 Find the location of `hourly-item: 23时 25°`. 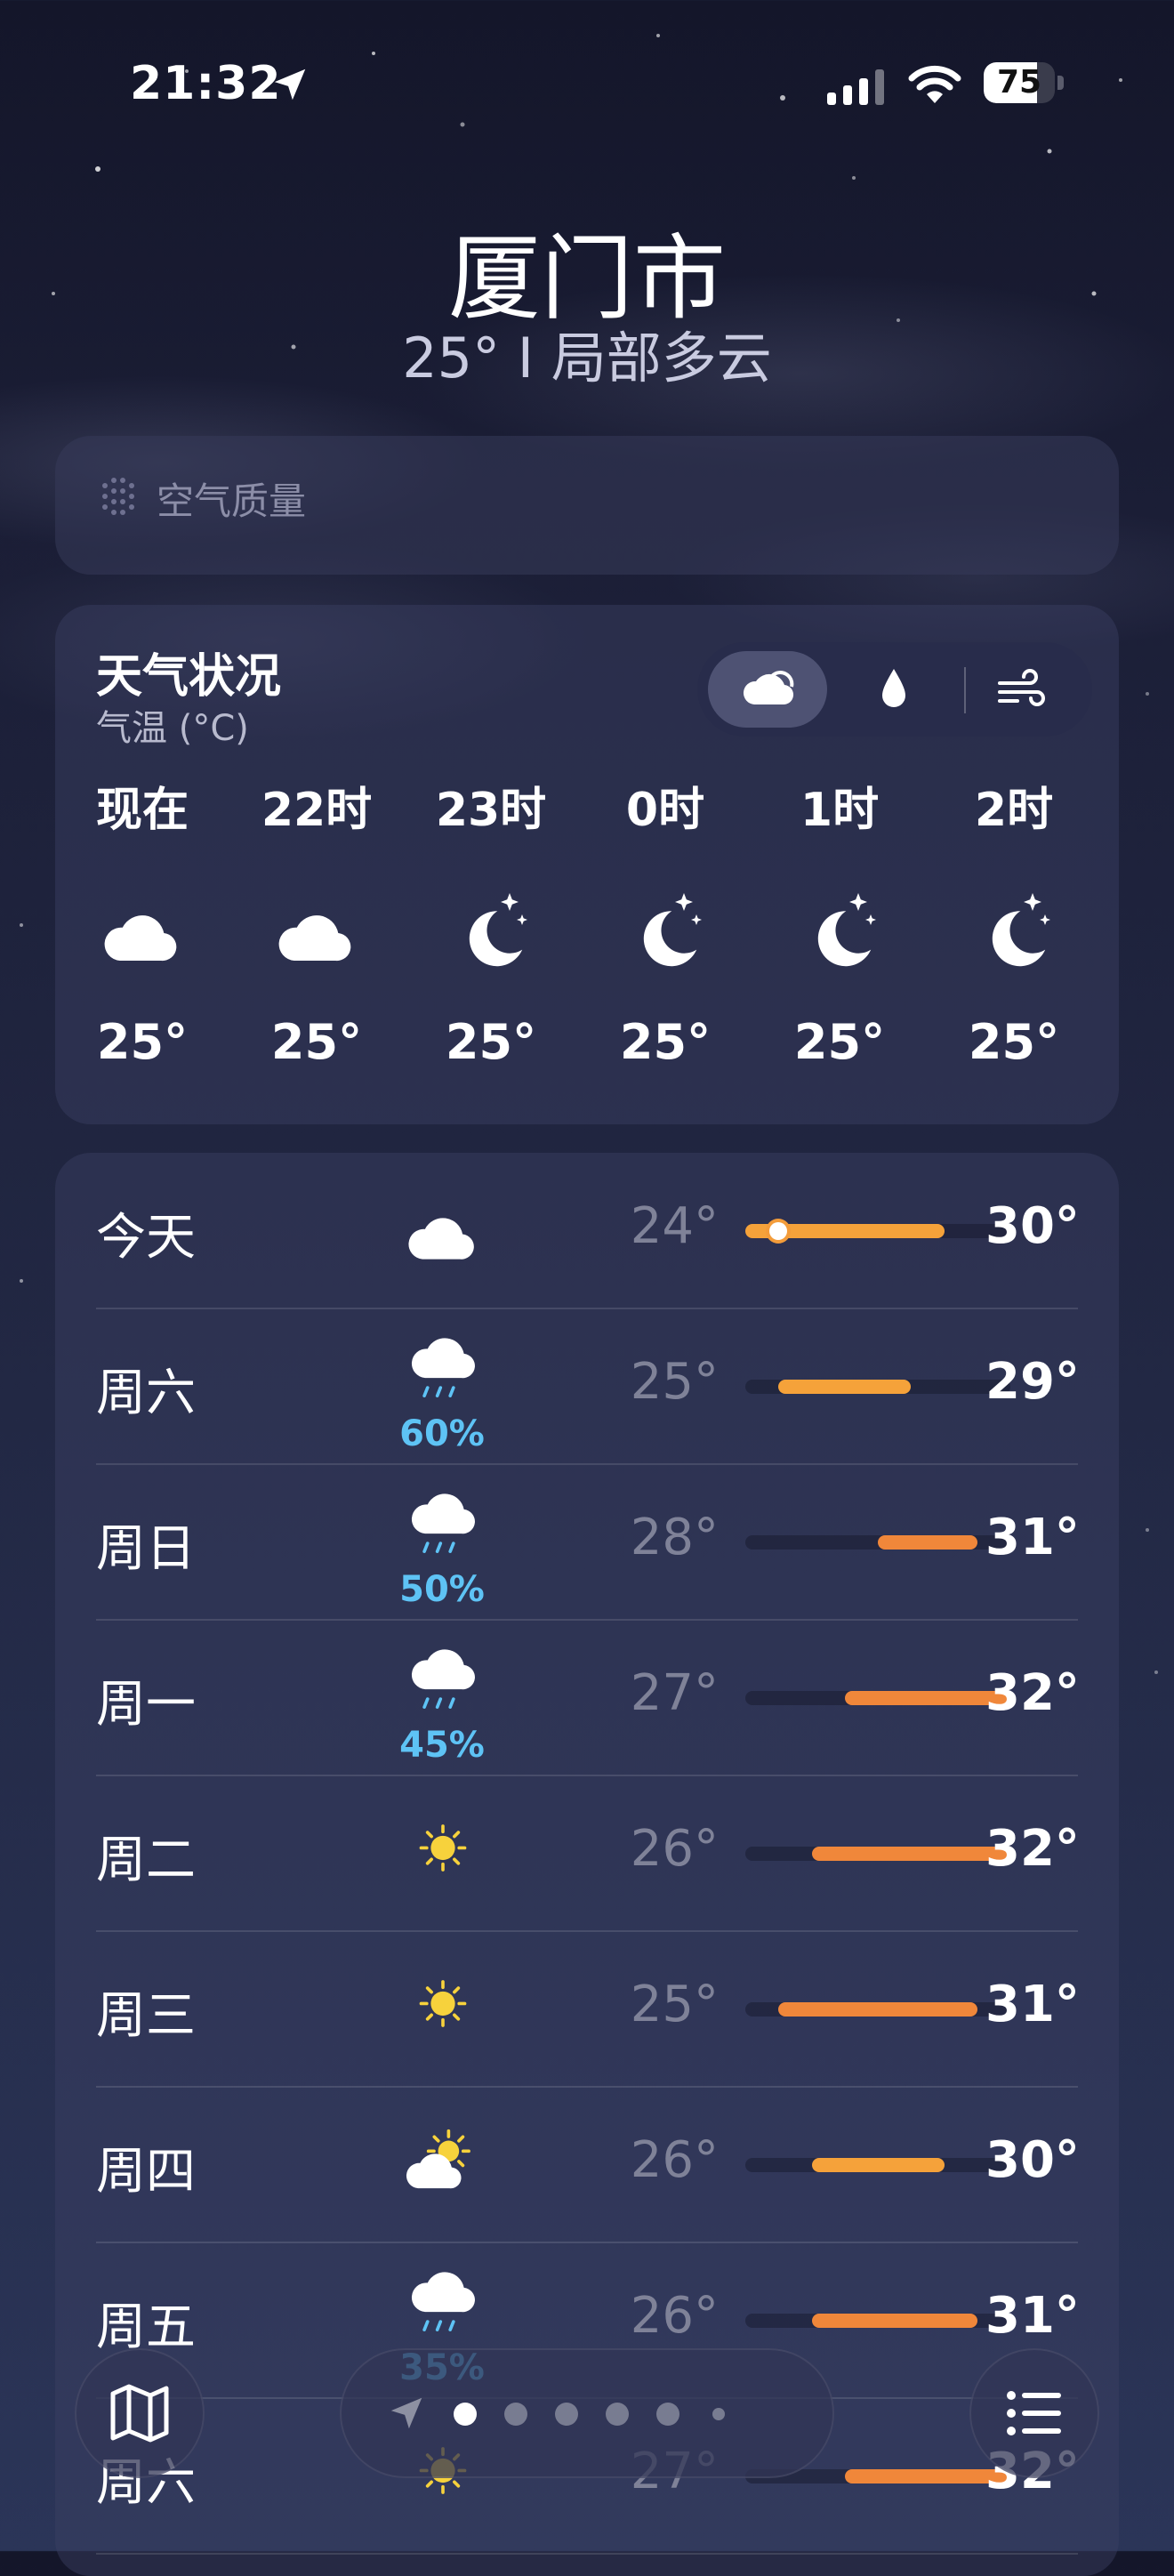

hourly-item: 23时 25° is located at coordinates (491, 924).